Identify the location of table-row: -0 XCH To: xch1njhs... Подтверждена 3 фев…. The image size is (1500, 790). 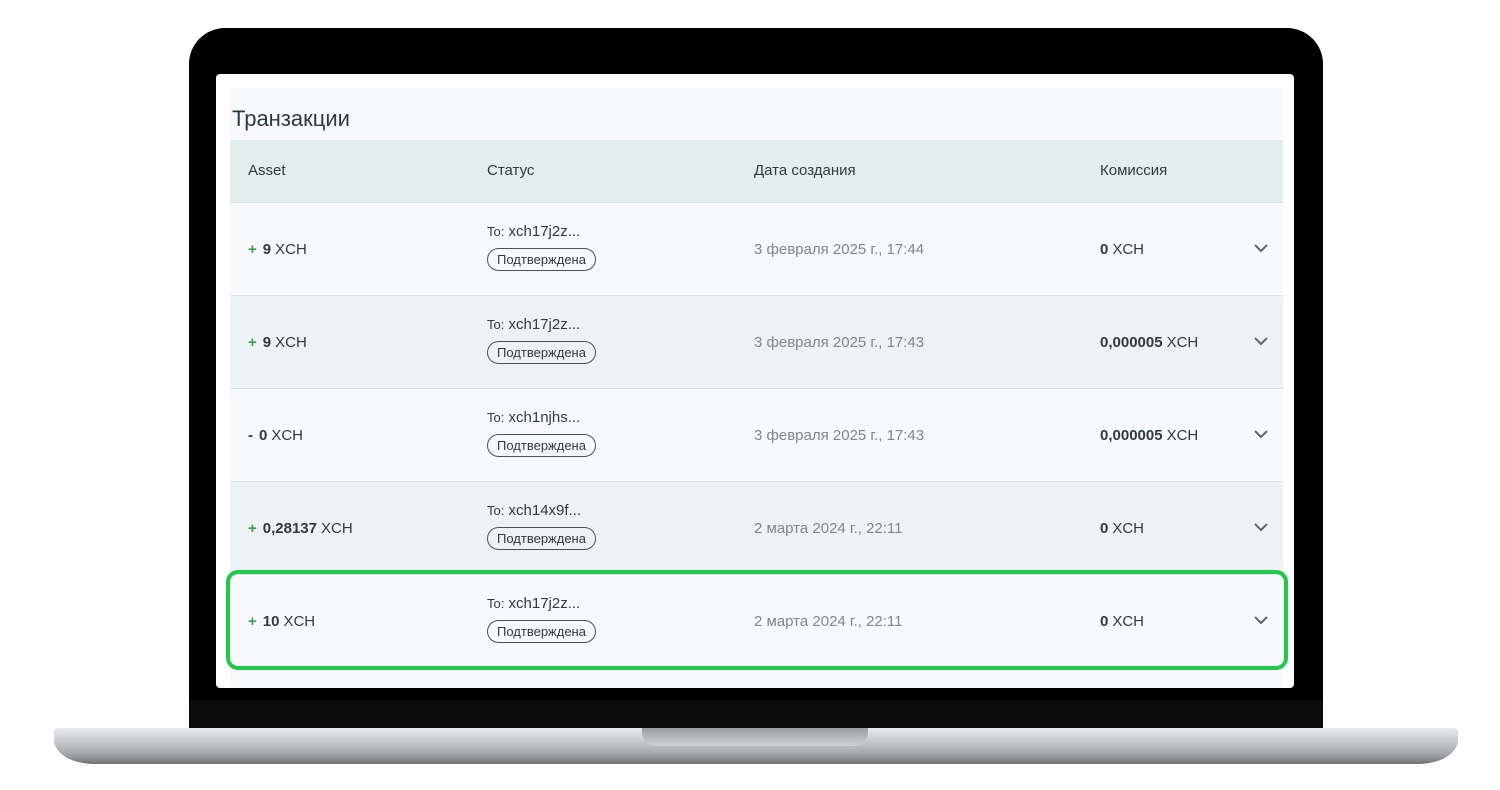
(756, 435).